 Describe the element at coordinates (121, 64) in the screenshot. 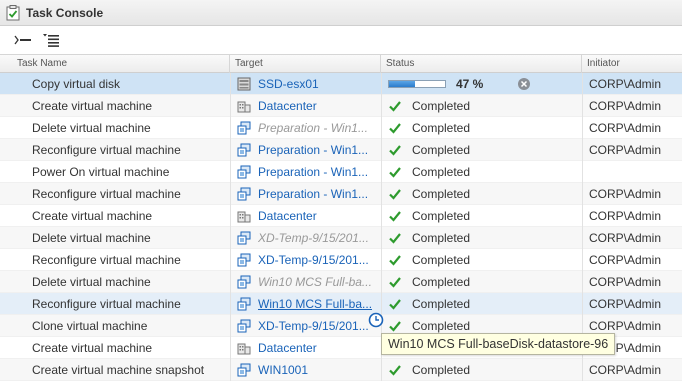

I see `column-header-task: Task Name` at that location.